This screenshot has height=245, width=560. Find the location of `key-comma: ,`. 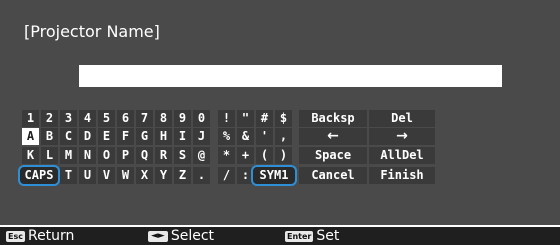

key-comma: , is located at coordinates (283, 136).